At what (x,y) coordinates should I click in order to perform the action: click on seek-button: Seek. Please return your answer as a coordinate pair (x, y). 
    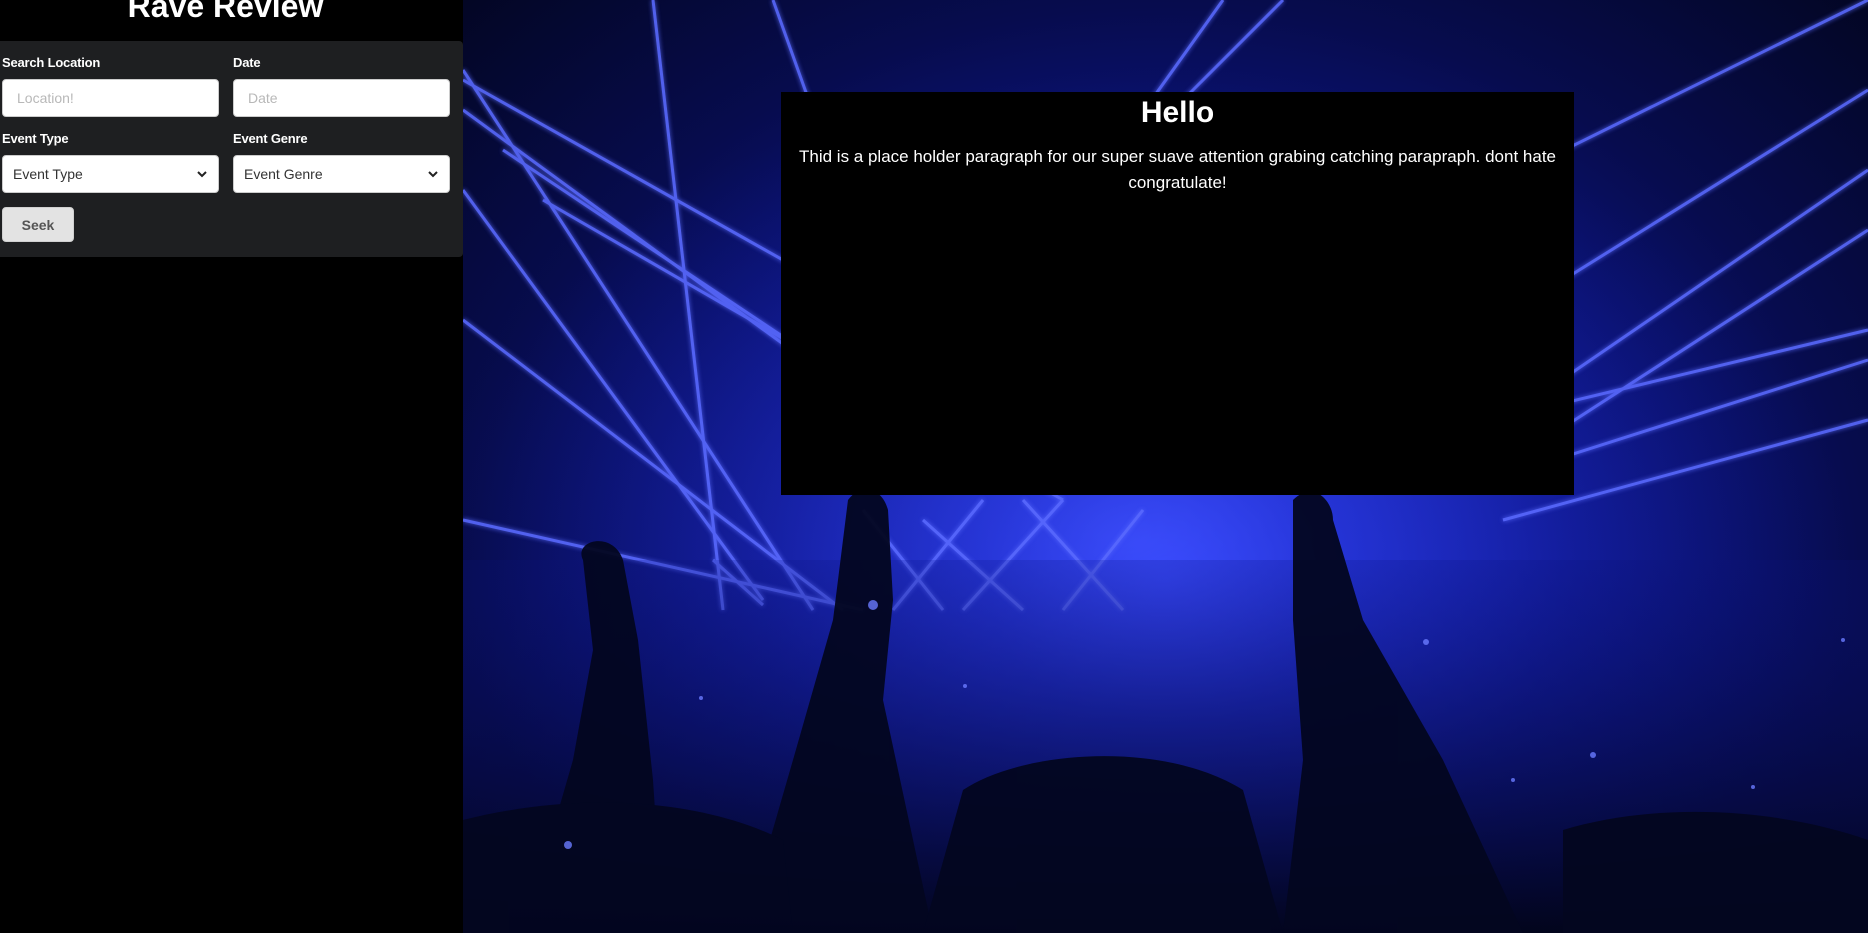
    Looking at the image, I should click on (38, 224).